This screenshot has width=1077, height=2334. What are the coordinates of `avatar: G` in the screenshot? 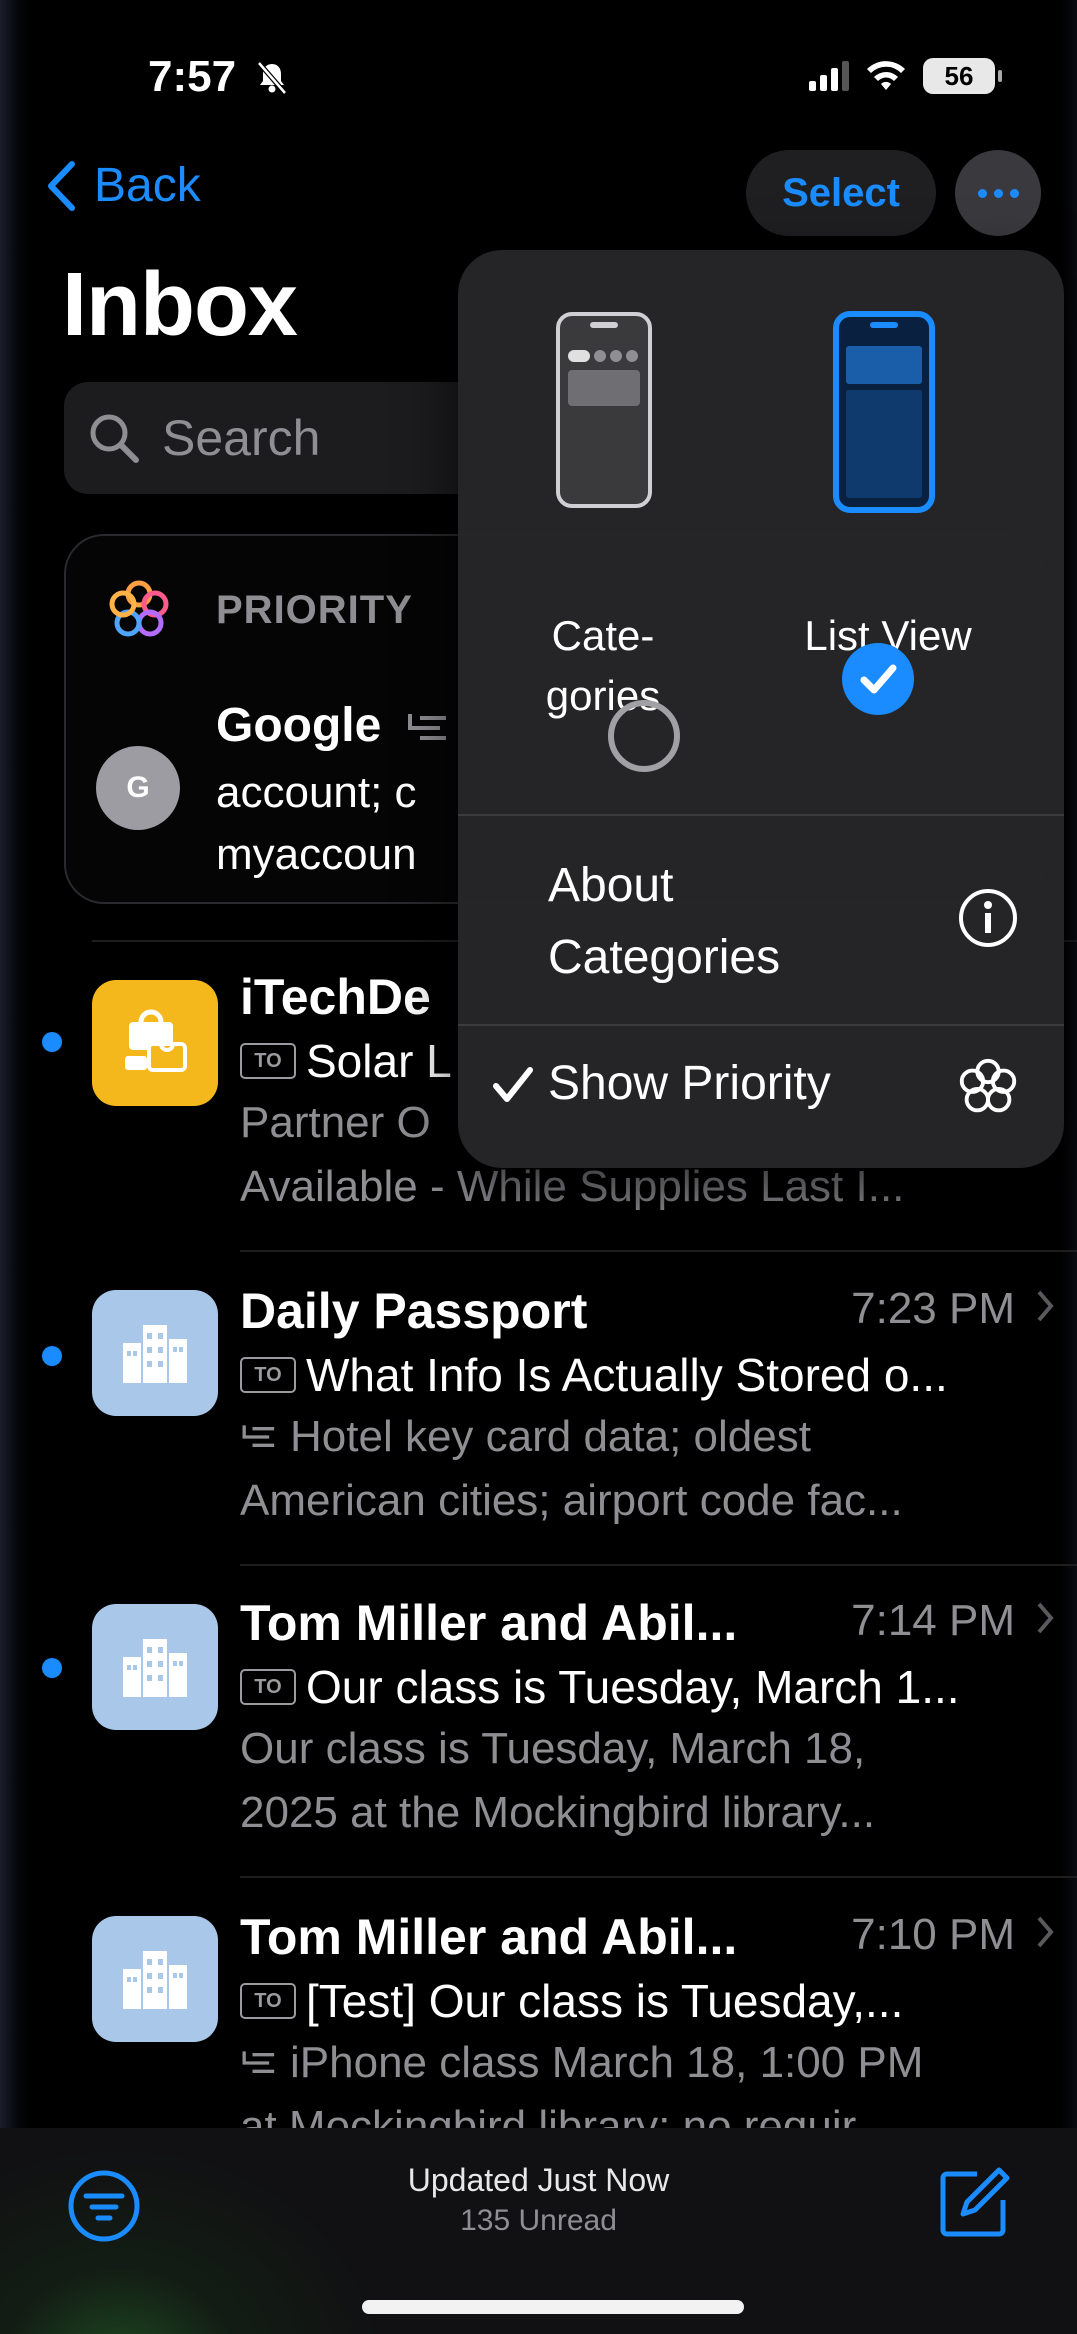 It's located at (138, 788).